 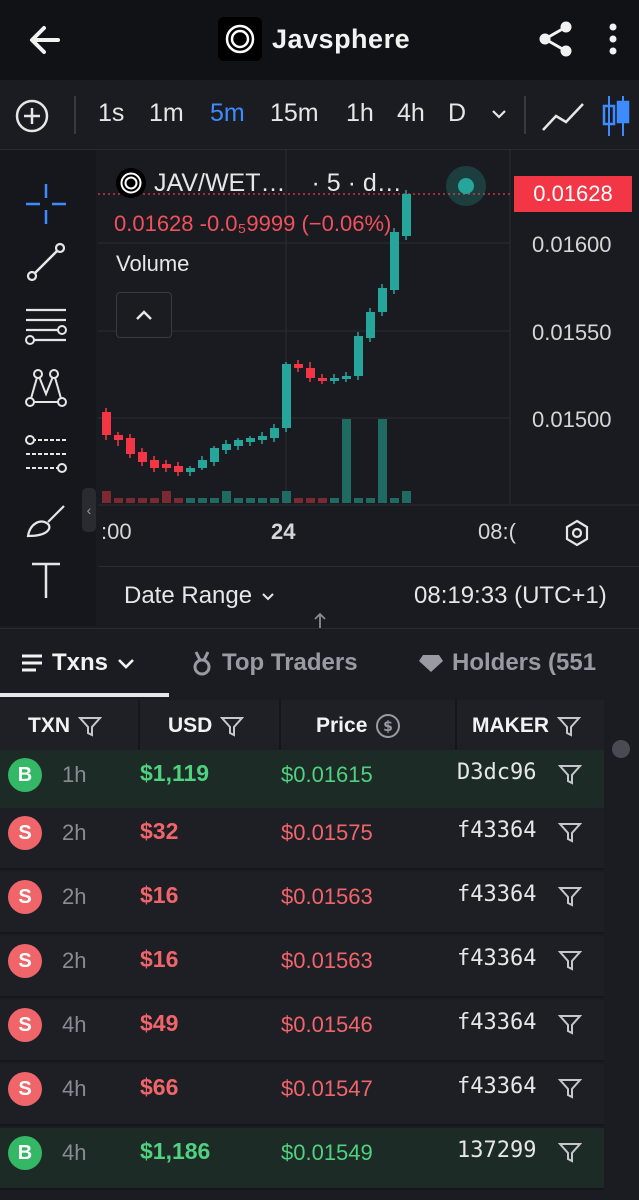 I want to click on txn-usd: $66, so click(x=159, y=1087).